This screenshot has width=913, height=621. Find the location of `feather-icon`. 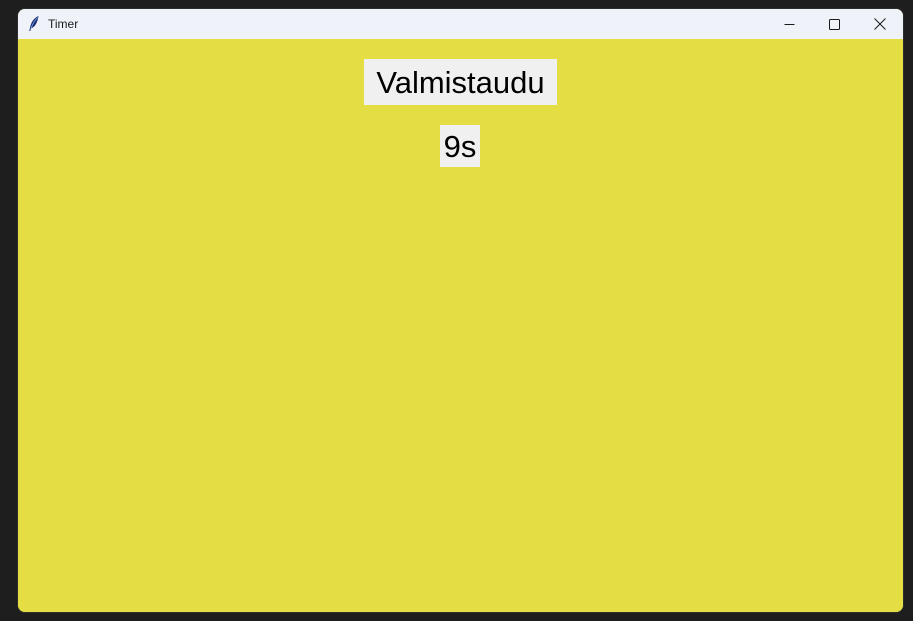

feather-icon is located at coordinates (34, 23).